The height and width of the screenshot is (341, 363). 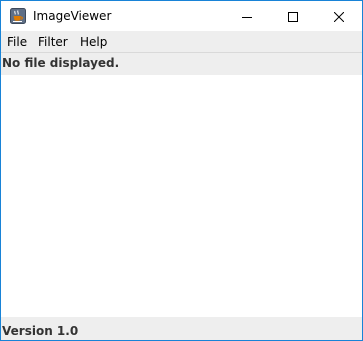 What do you see at coordinates (181, 16) in the screenshot?
I see `title-bar: ImageViewer` at bounding box center [181, 16].